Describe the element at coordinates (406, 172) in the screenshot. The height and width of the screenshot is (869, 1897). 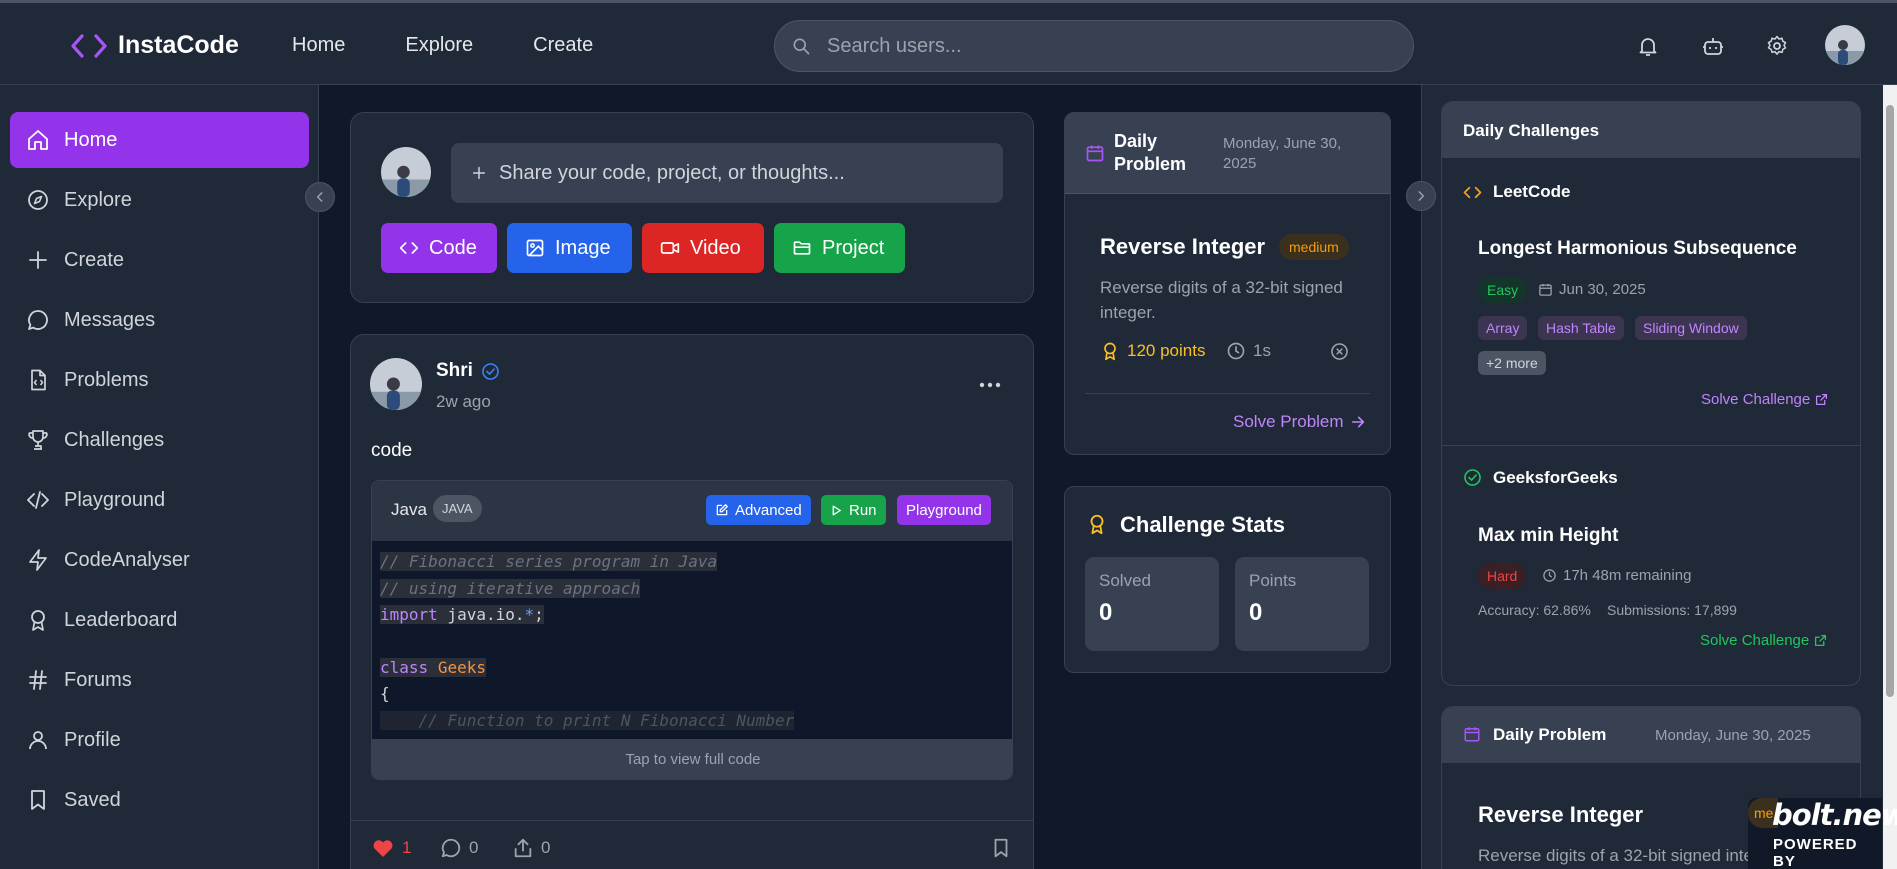
I see `composer-avatar` at that location.